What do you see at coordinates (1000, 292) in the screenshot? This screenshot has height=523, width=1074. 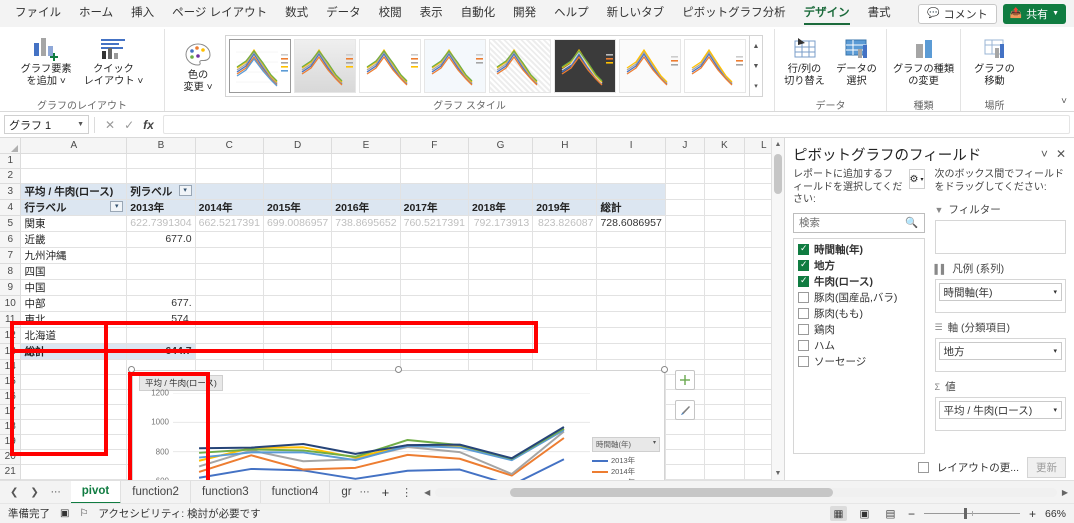 I see `field-chip: 時間軸(年) ▾` at bounding box center [1000, 292].